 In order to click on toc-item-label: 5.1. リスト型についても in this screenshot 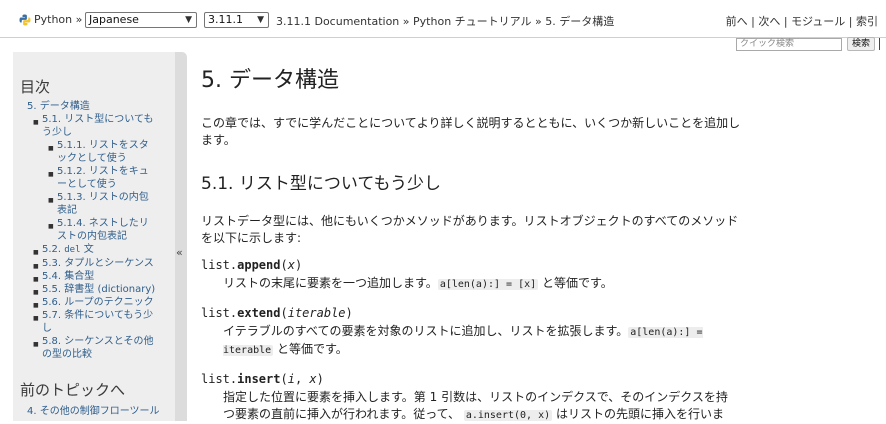, I will do `click(98, 119)`.